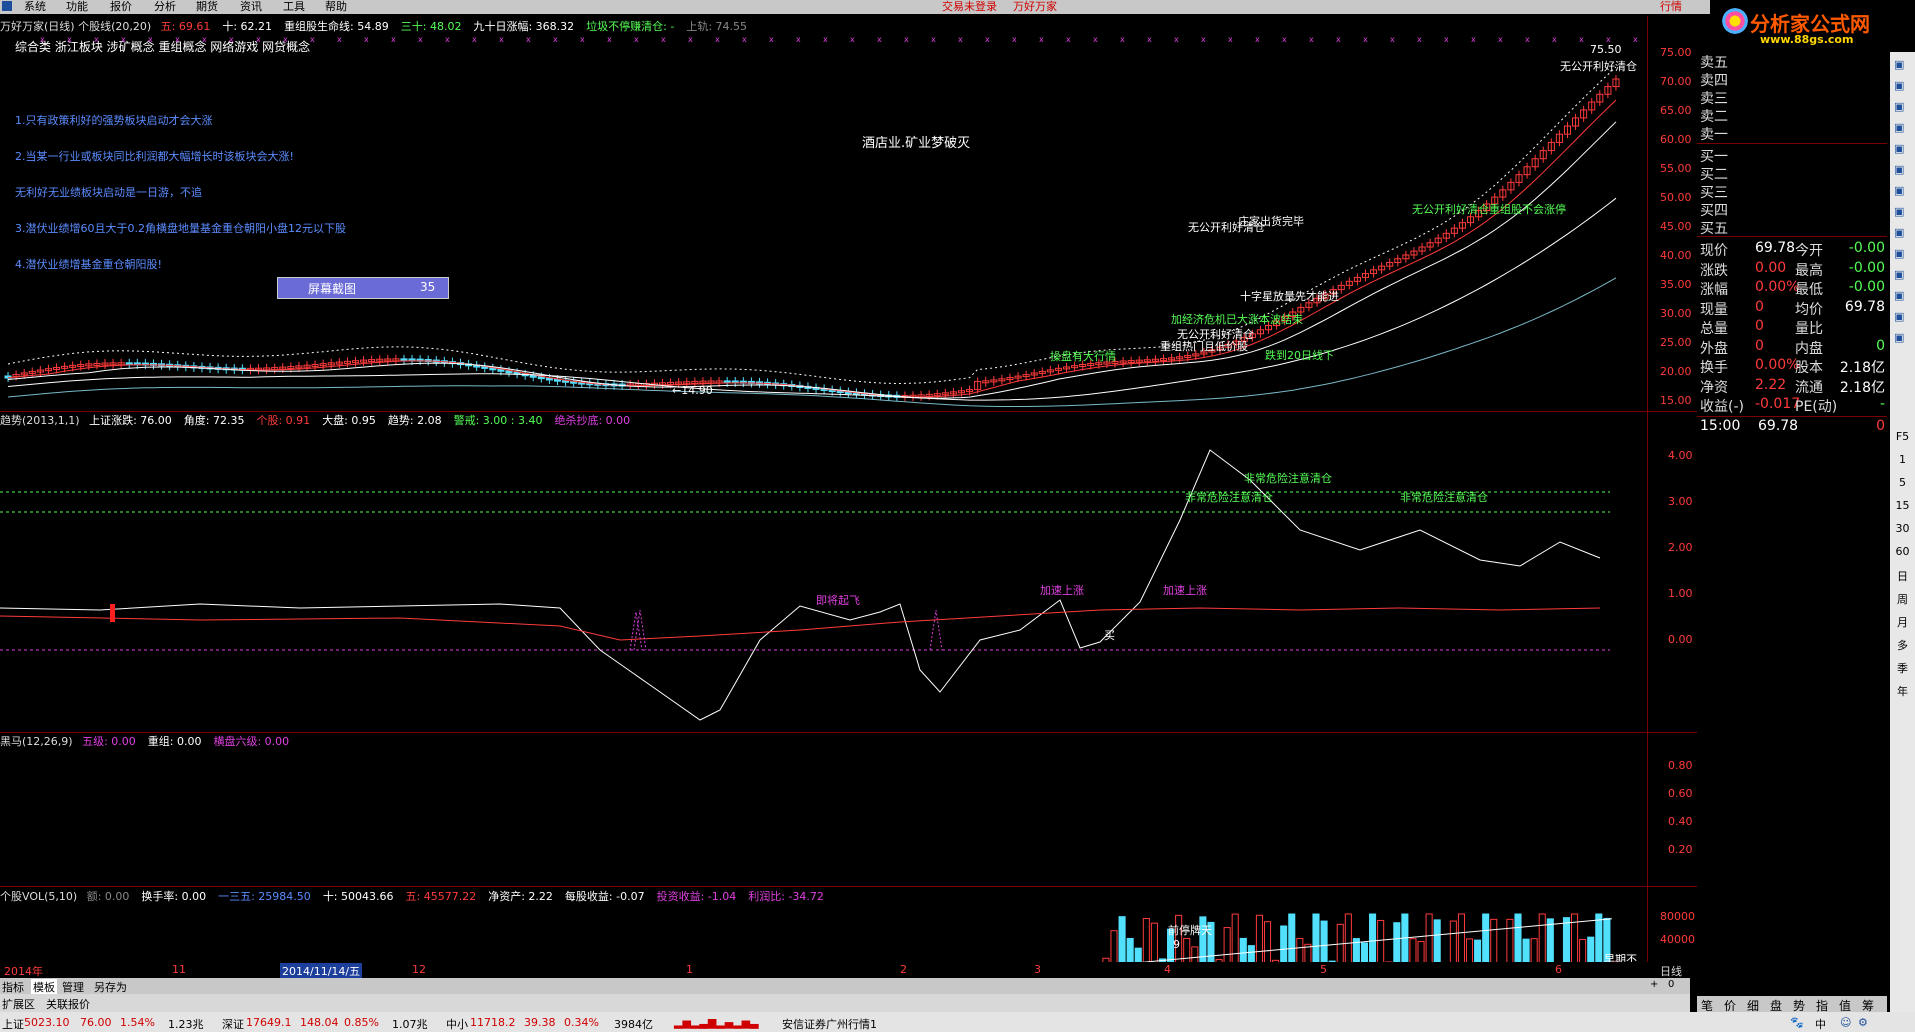 This screenshot has height=1032, width=1915. What do you see at coordinates (1902, 645) in the screenshot?
I see `period-button: 多` at bounding box center [1902, 645].